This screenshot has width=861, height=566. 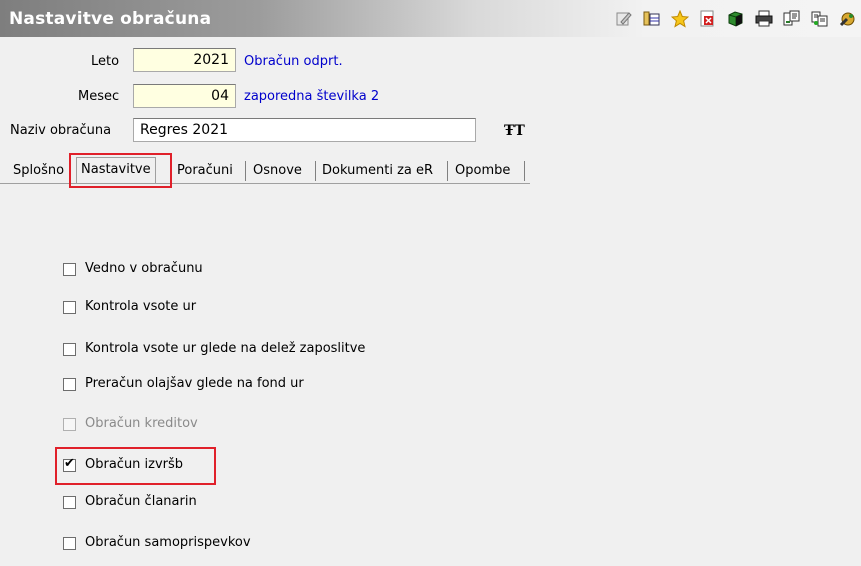 What do you see at coordinates (168, 542) in the screenshot?
I see `setting-label: Obračun samoprispevkov` at bounding box center [168, 542].